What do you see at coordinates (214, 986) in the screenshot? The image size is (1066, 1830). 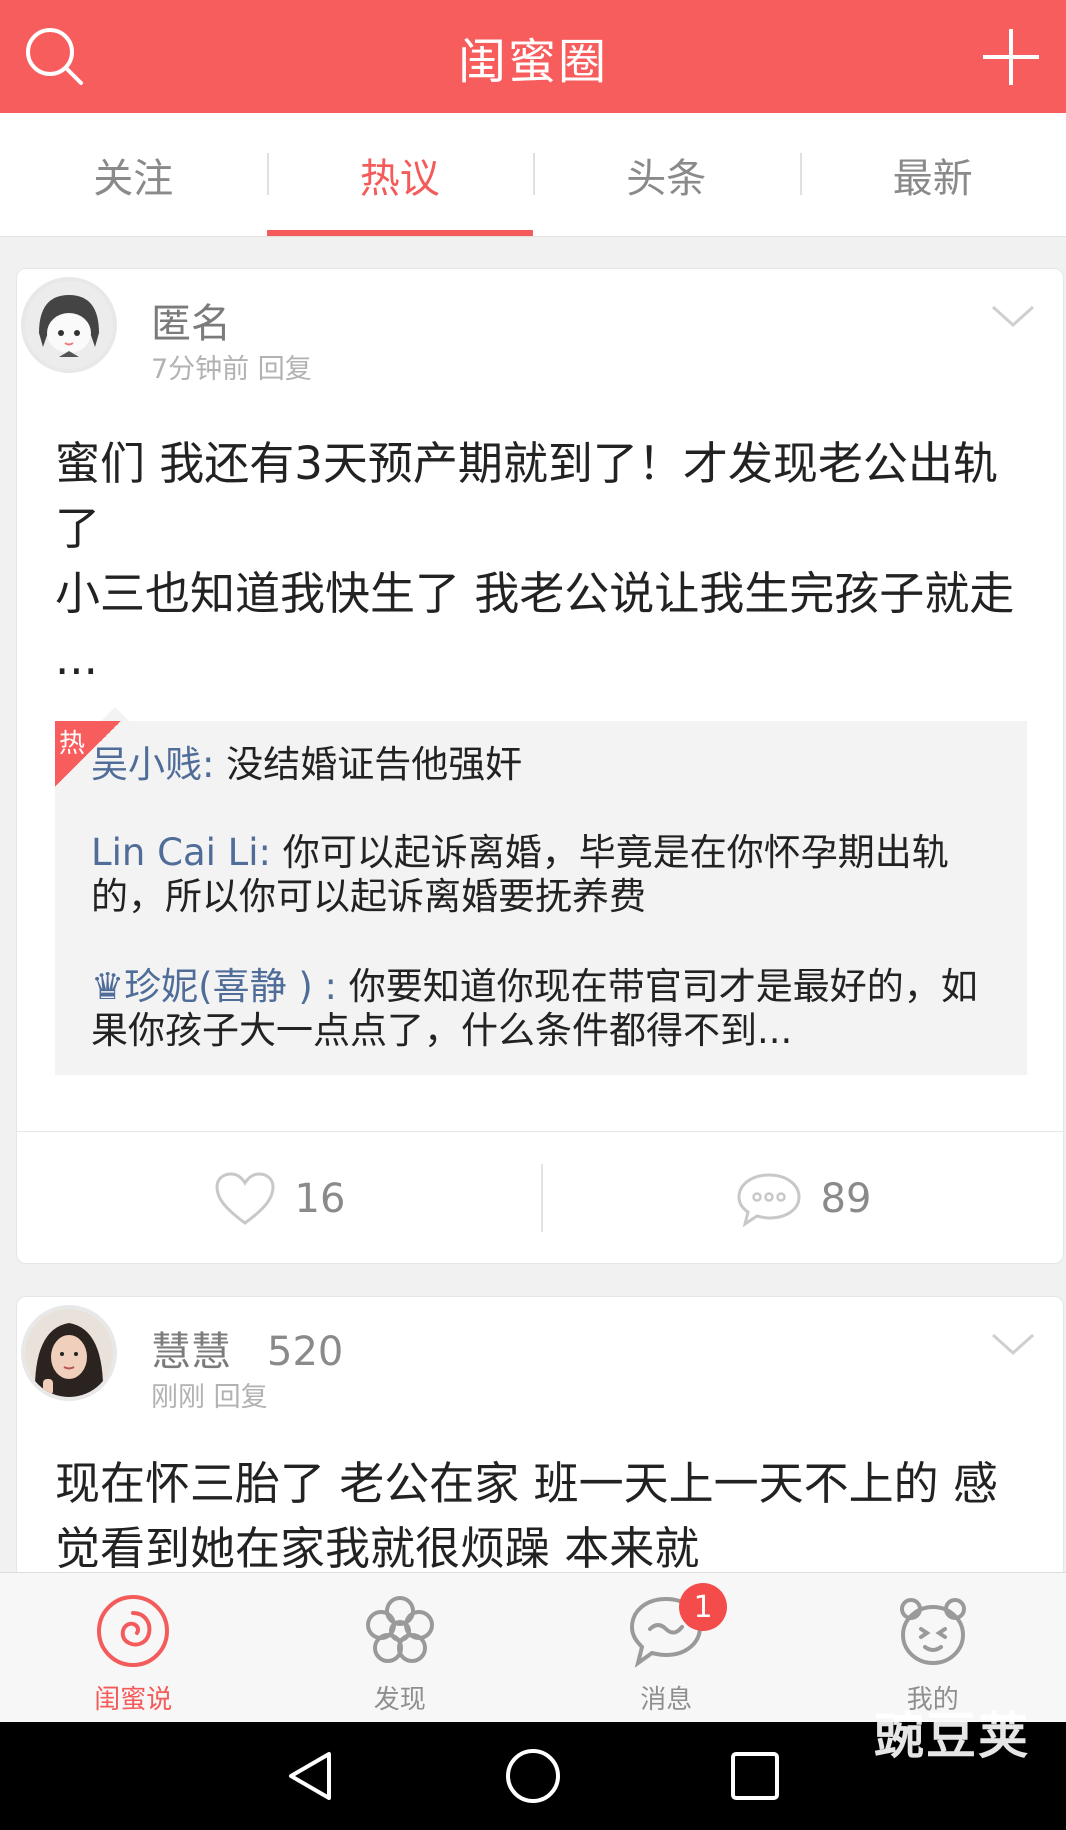 I see `comment-user: ♛珍妮(喜静 ) :` at bounding box center [214, 986].